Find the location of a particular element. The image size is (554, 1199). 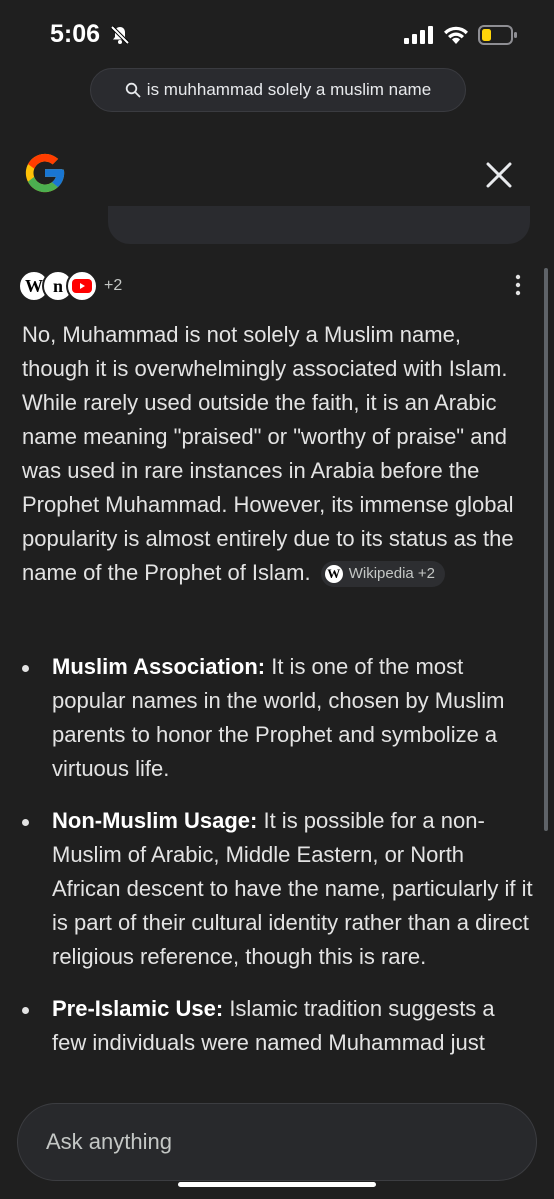

more-vert-icon is located at coordinates (518, 285).